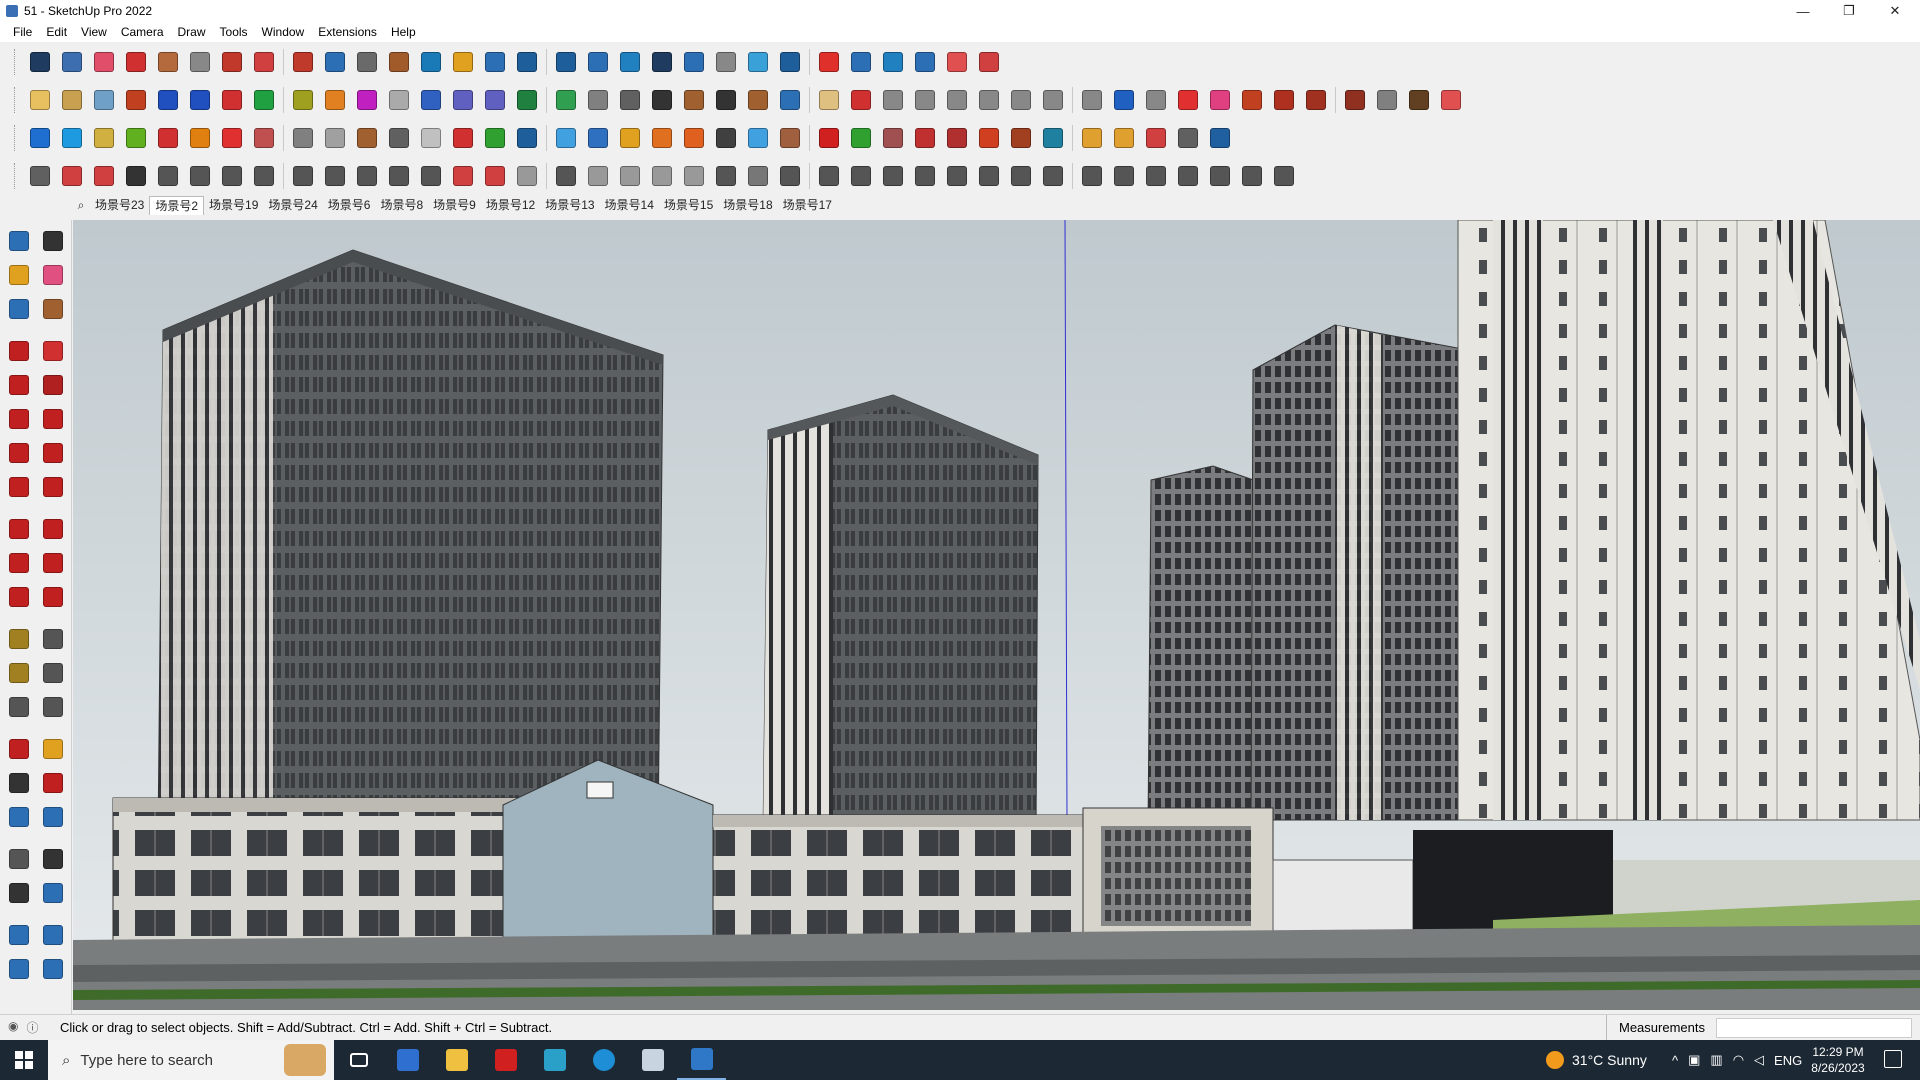  Describe the element at coordinates (53, 241) in the screenshot. I see `orbit-icon` at that location.